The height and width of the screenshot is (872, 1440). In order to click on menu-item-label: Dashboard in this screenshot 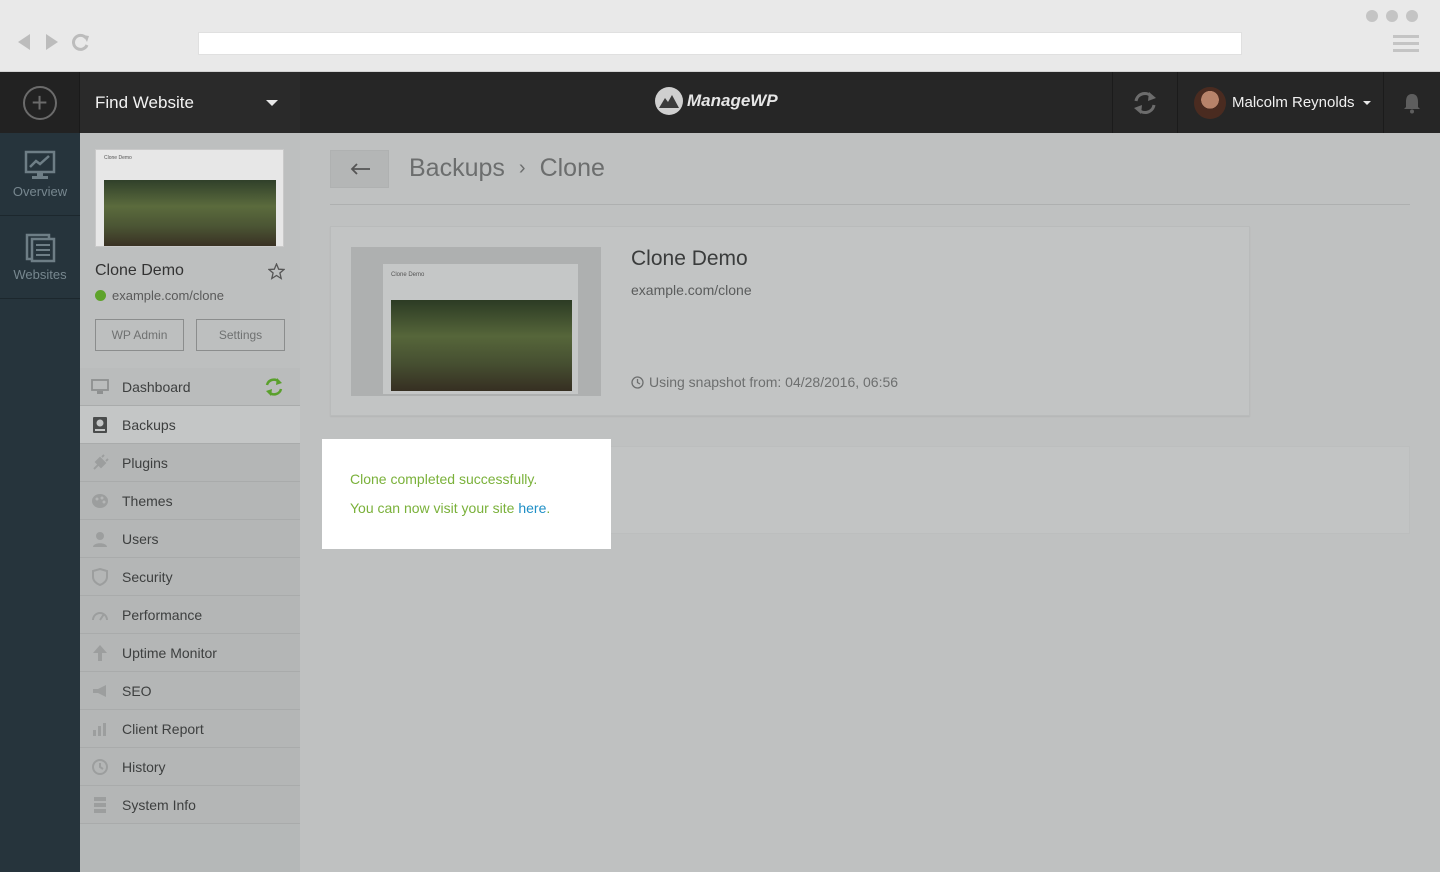, I will do `click(156, 386)`.